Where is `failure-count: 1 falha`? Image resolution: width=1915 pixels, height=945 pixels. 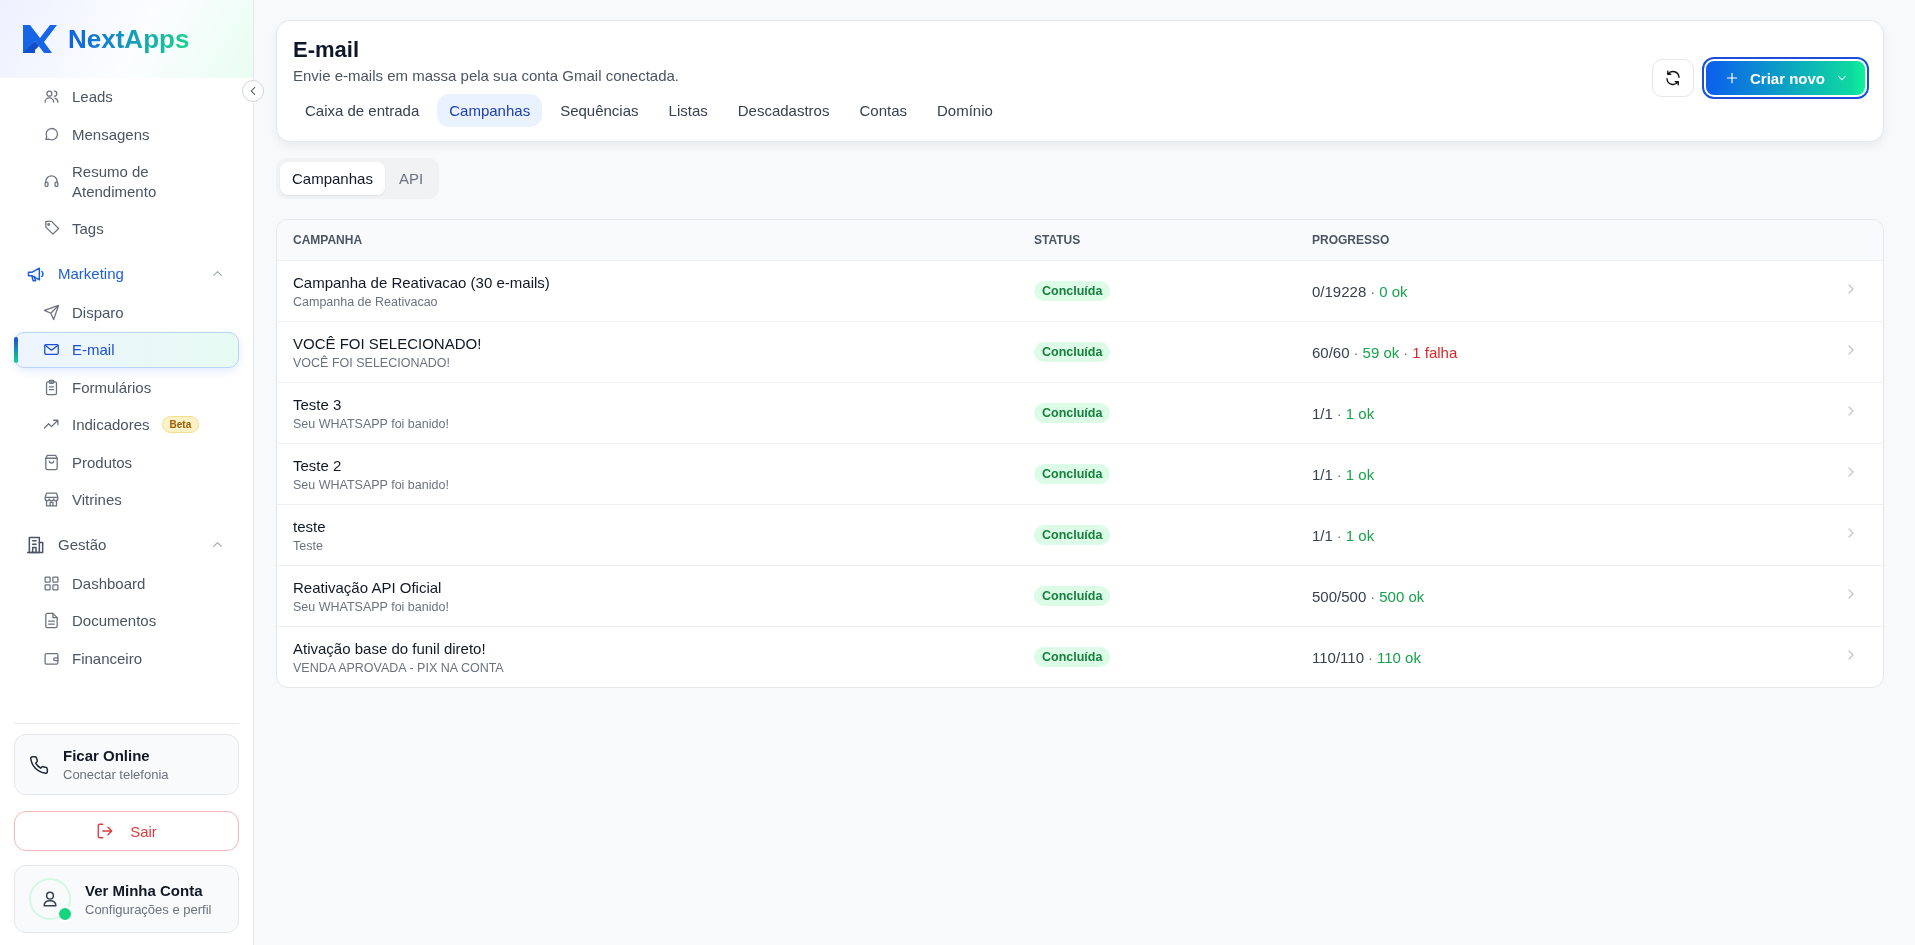 failure-count: 1 falha is located at coordinates (1435, 352).